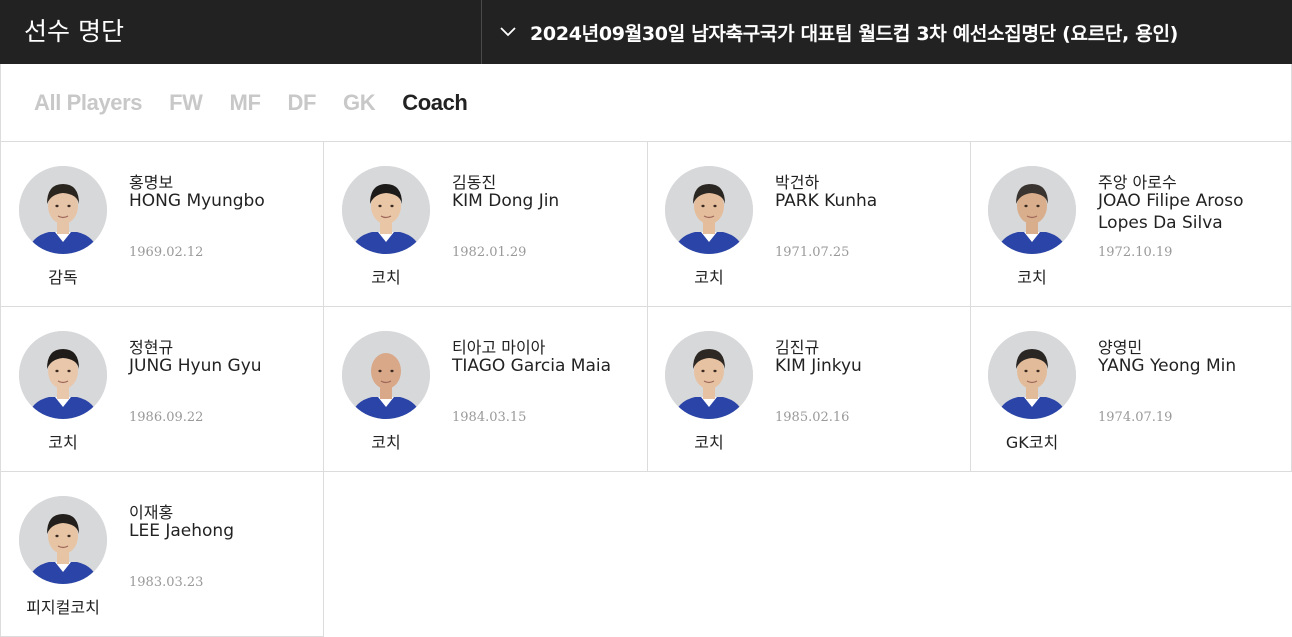 The image size is (1292, 637). Describe the element at coordinates (809, 389) in the screenshot. I see `staff-card: 코치 김진규 KIM Jinkyu 1985.02.16` at that location.